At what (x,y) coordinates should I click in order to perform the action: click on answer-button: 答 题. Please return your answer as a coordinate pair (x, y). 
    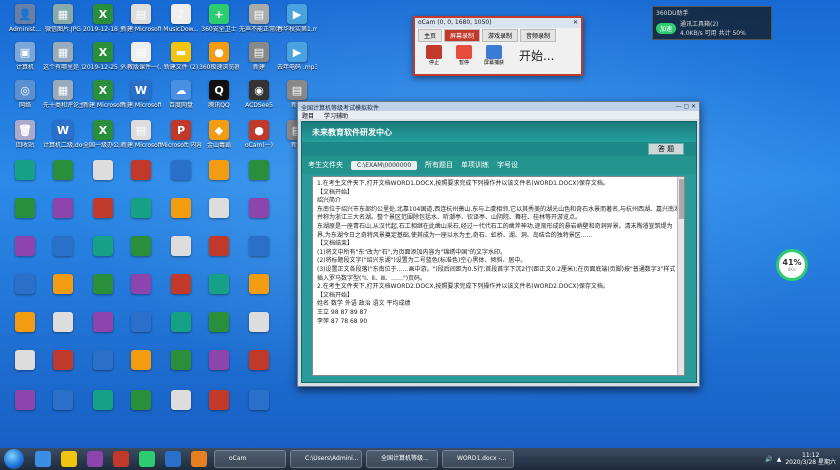
    Looking at the image, I should click on (666, 149).